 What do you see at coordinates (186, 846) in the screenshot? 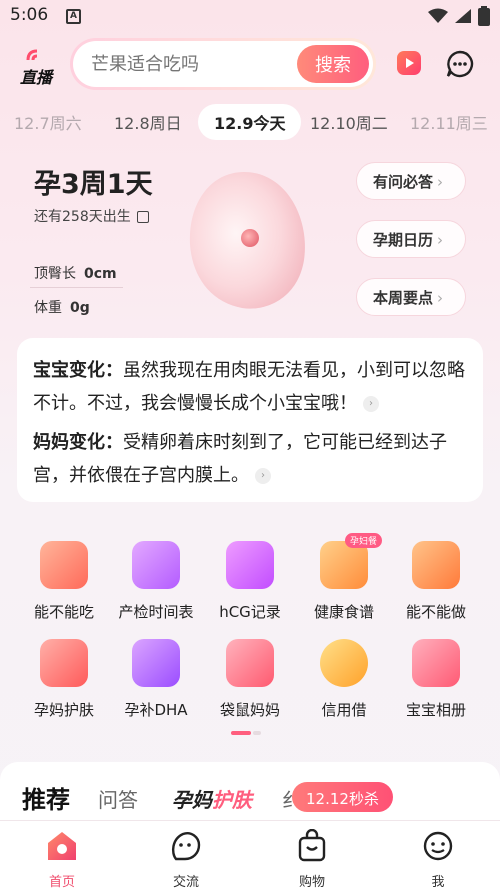
I see `community-icon` at bounding box center [186, 846].